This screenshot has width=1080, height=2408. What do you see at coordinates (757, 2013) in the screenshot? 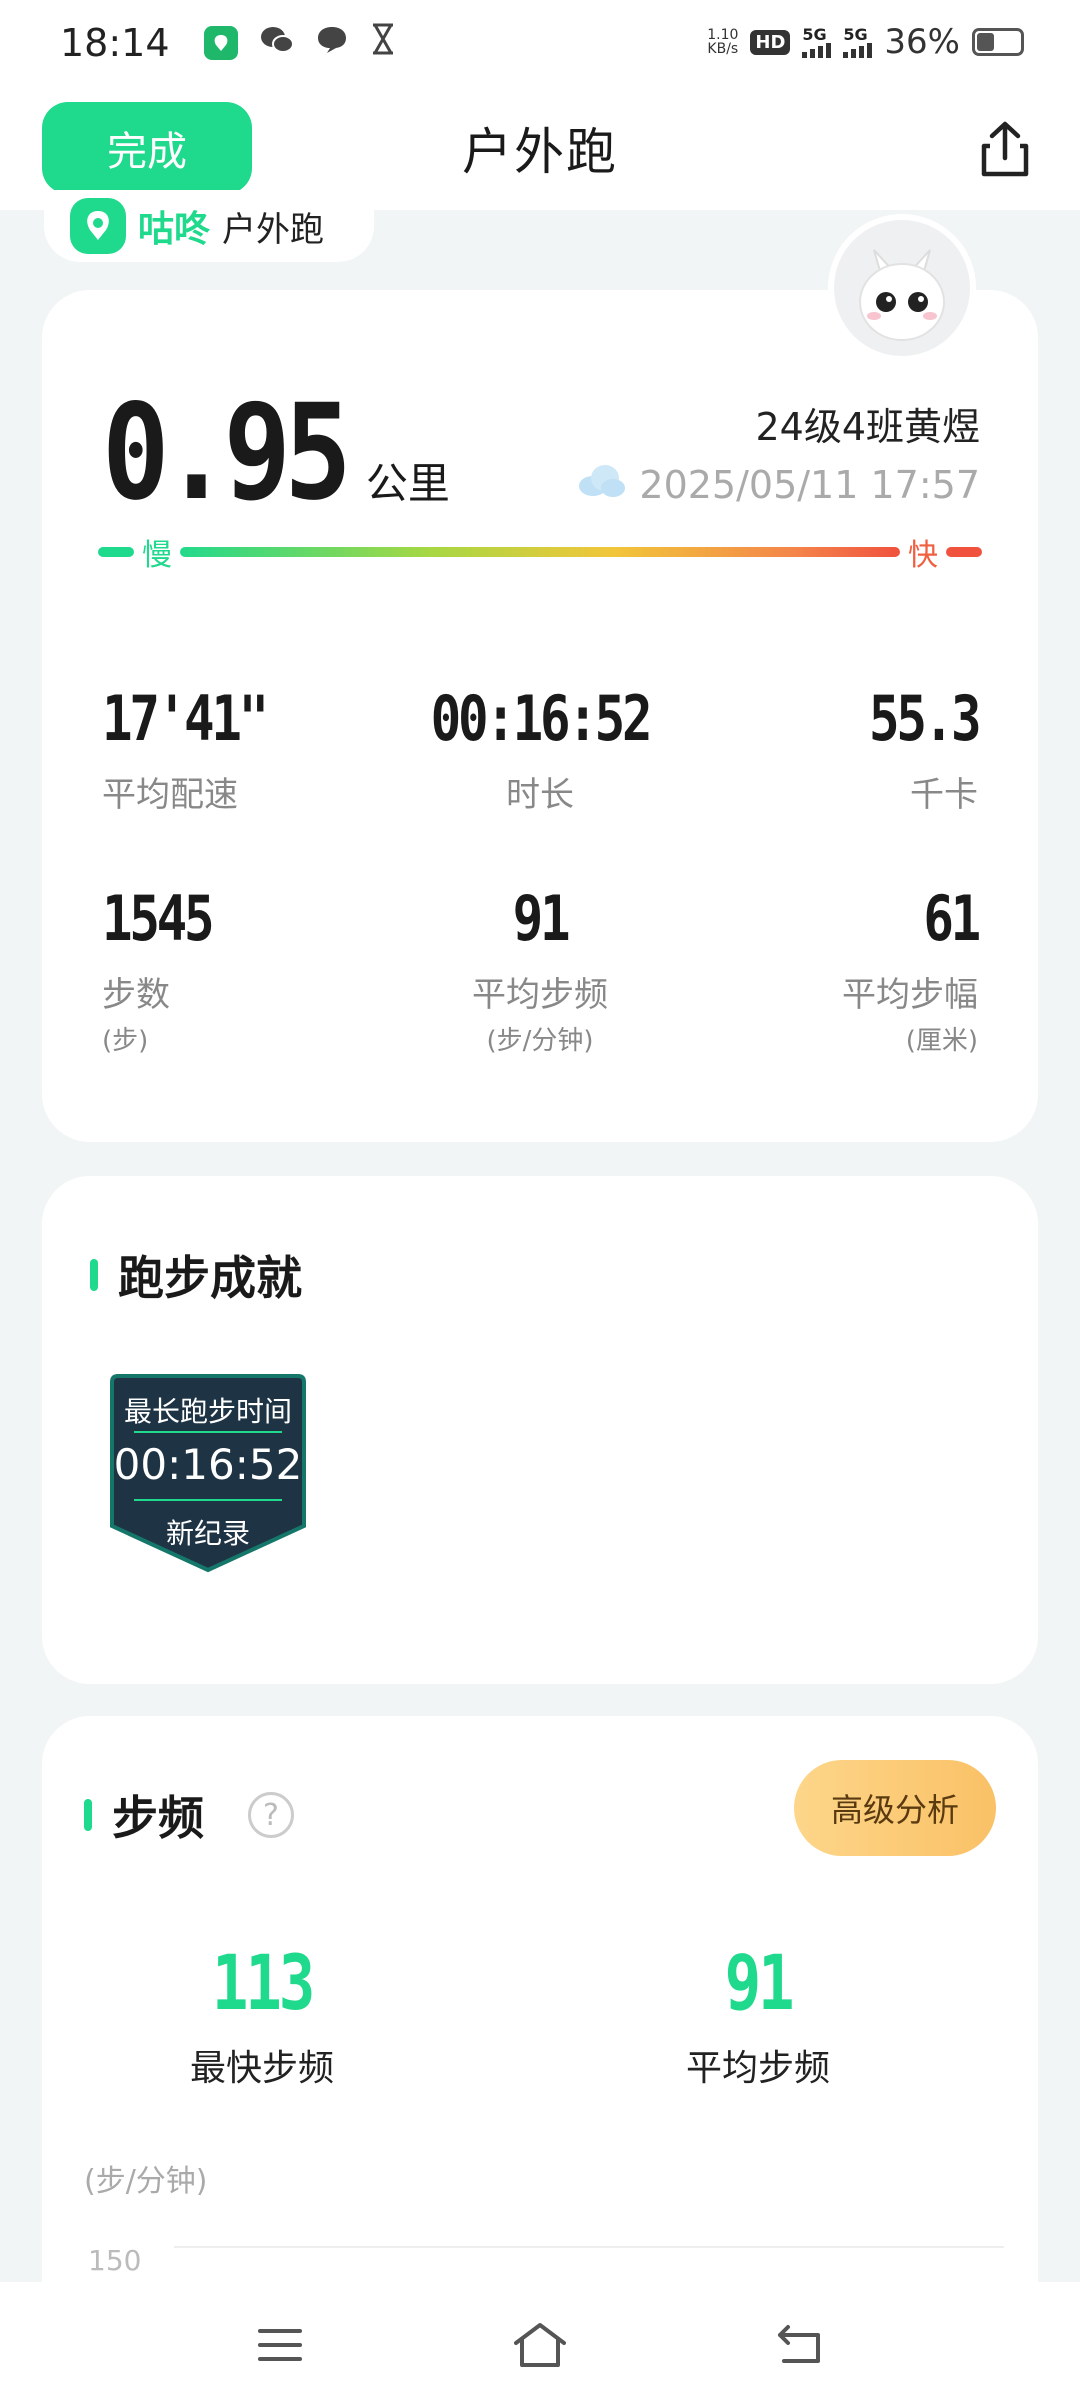
I see `cadence-avg: 91 平均步频` at bounding box center [757, 2013].